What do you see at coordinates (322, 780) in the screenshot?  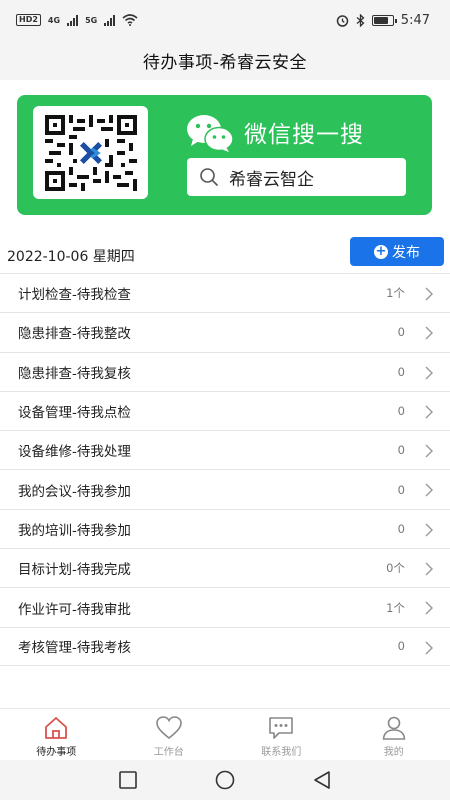 I see `back-icon` at bounding box center [322, 780].